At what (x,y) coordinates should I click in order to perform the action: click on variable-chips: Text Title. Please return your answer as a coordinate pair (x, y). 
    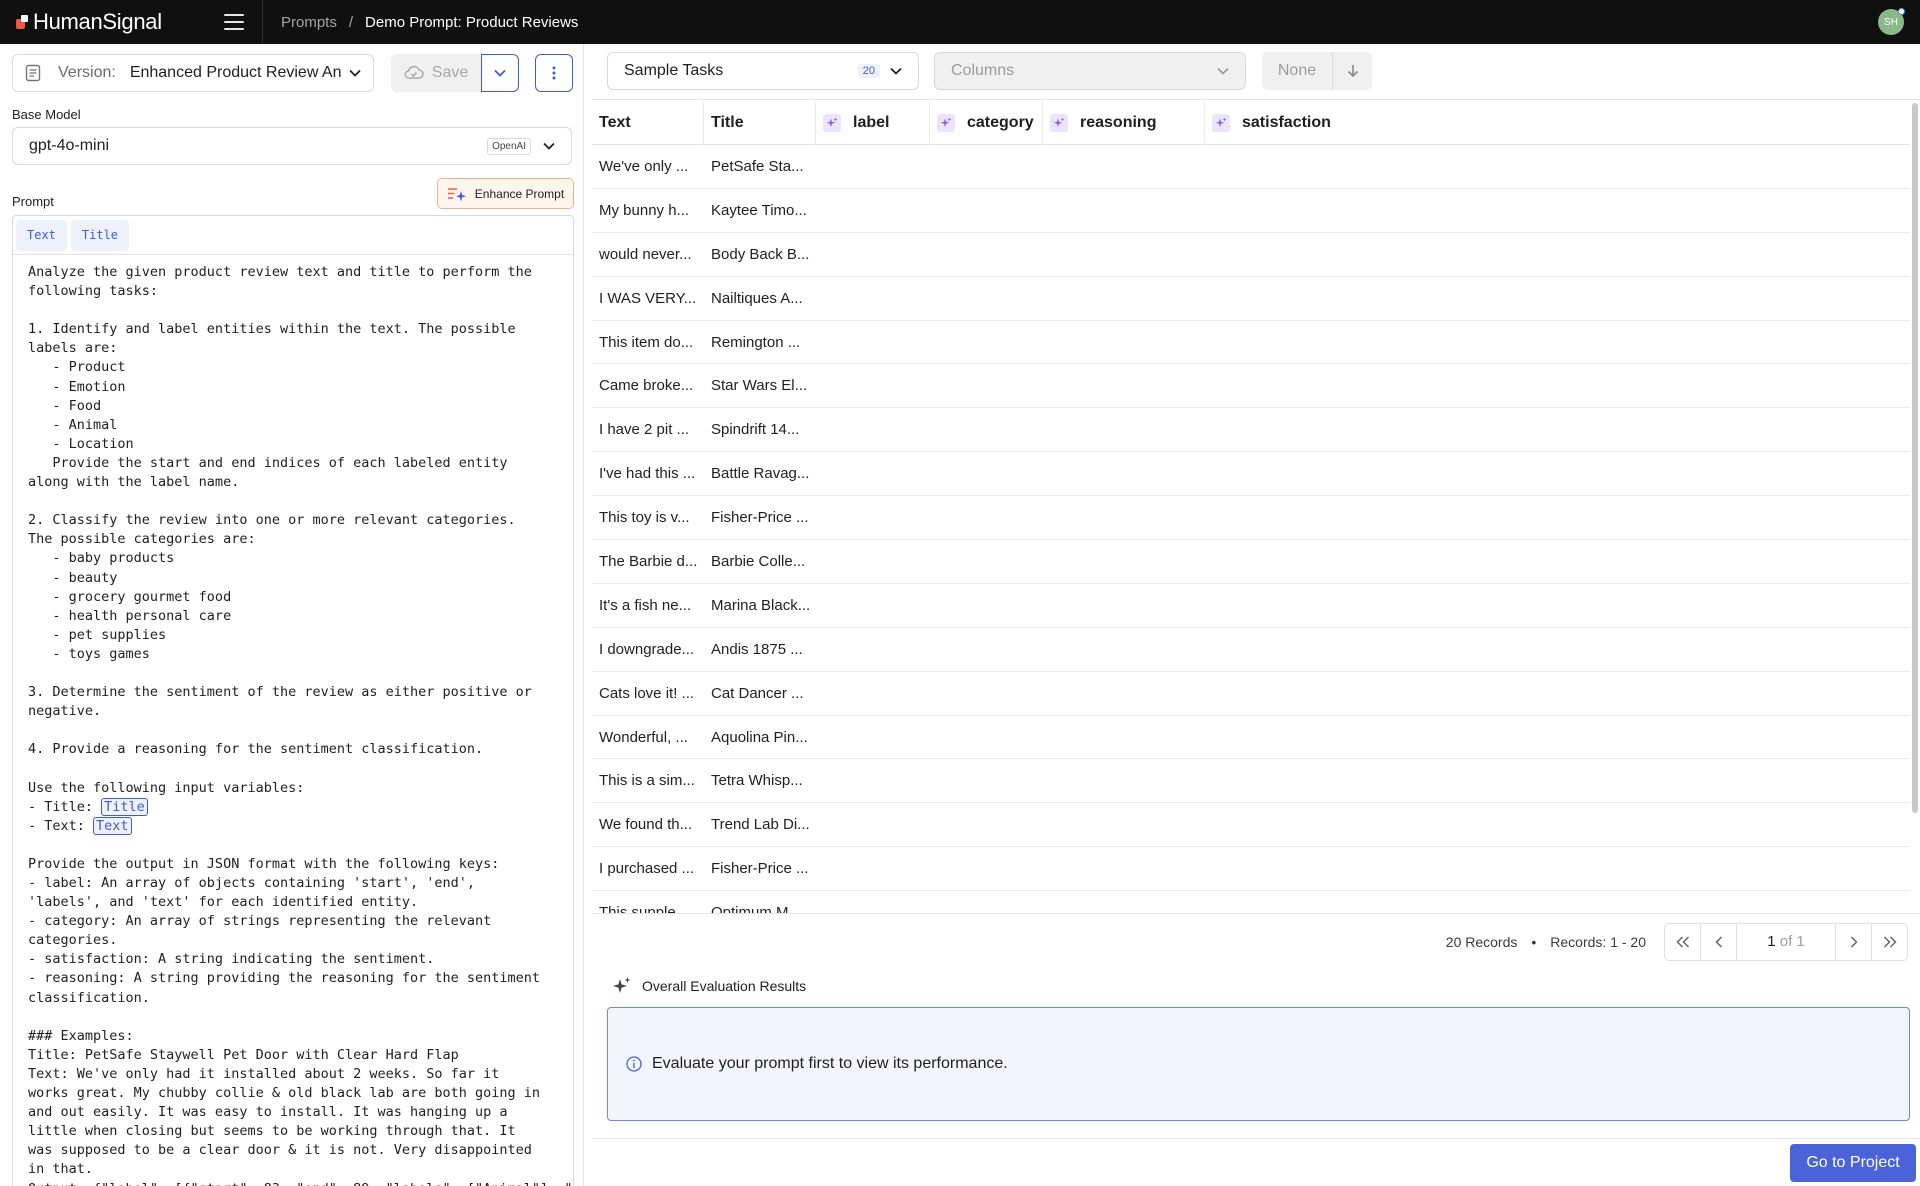
    Looking at the image, I should click on (293, 235).